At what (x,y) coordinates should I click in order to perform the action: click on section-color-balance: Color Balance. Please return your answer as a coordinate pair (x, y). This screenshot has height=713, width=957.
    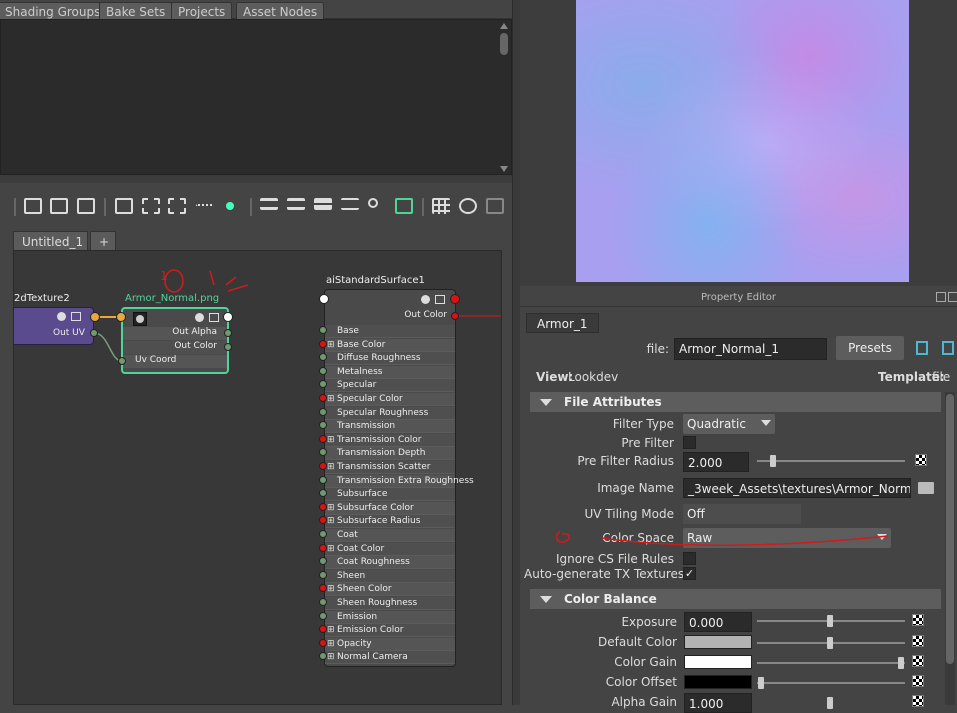
    Looking at the image, I should click on (735, 599).